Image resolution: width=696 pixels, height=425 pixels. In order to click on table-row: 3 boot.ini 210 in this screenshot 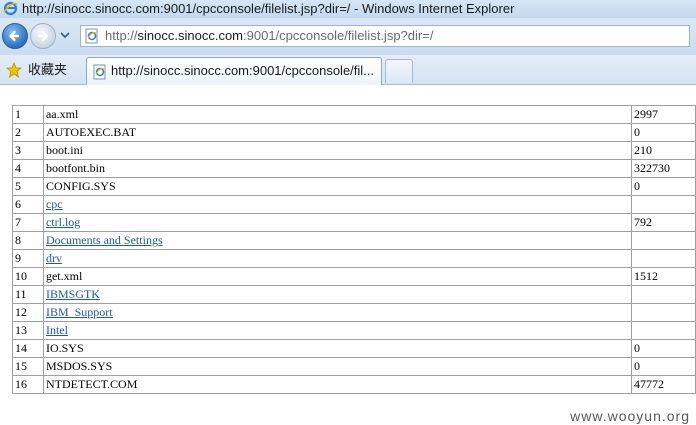, I will do `click(354, 150)`.